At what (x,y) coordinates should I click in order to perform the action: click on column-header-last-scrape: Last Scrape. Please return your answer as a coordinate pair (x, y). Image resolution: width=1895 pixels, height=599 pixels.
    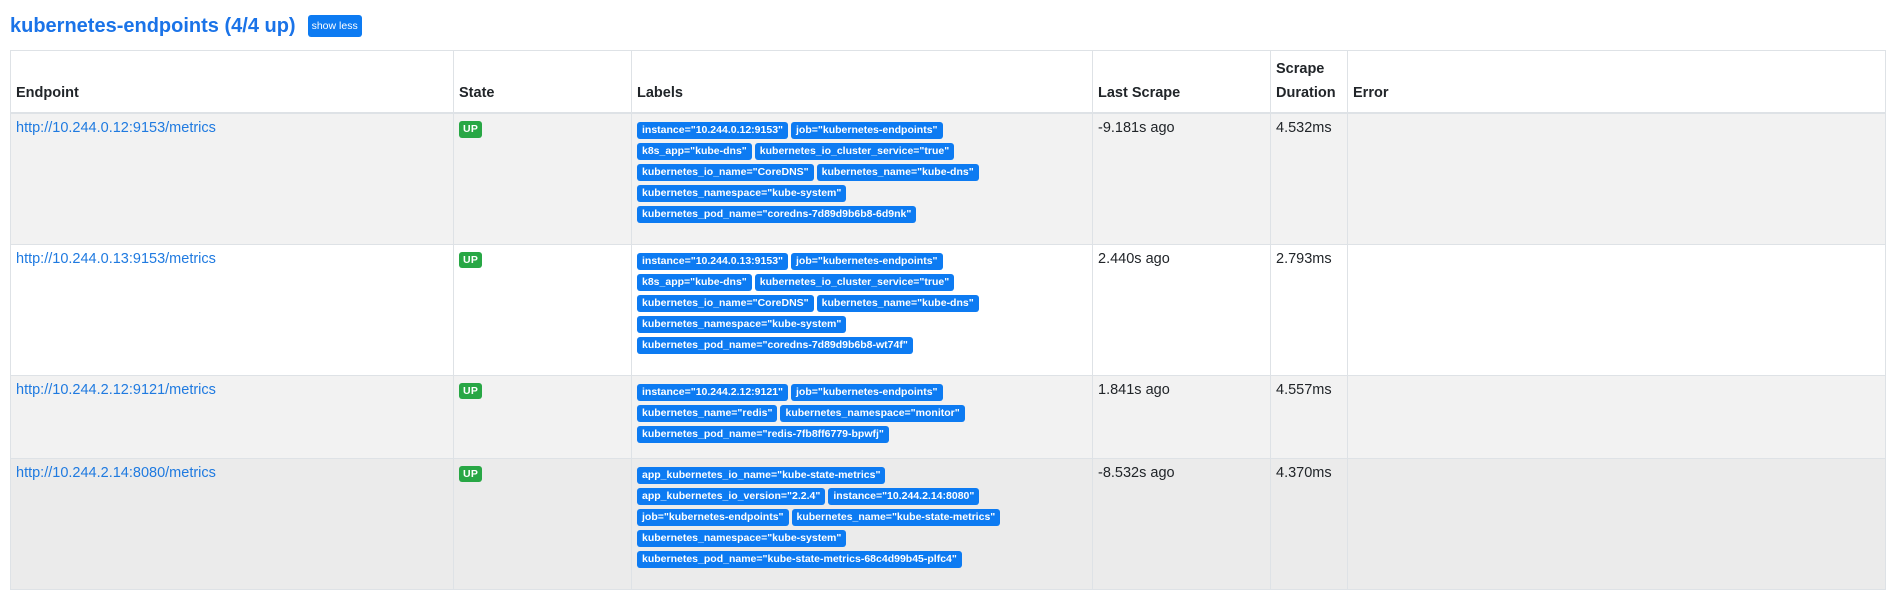
    Looking at the image, I should click on (1181, 82).